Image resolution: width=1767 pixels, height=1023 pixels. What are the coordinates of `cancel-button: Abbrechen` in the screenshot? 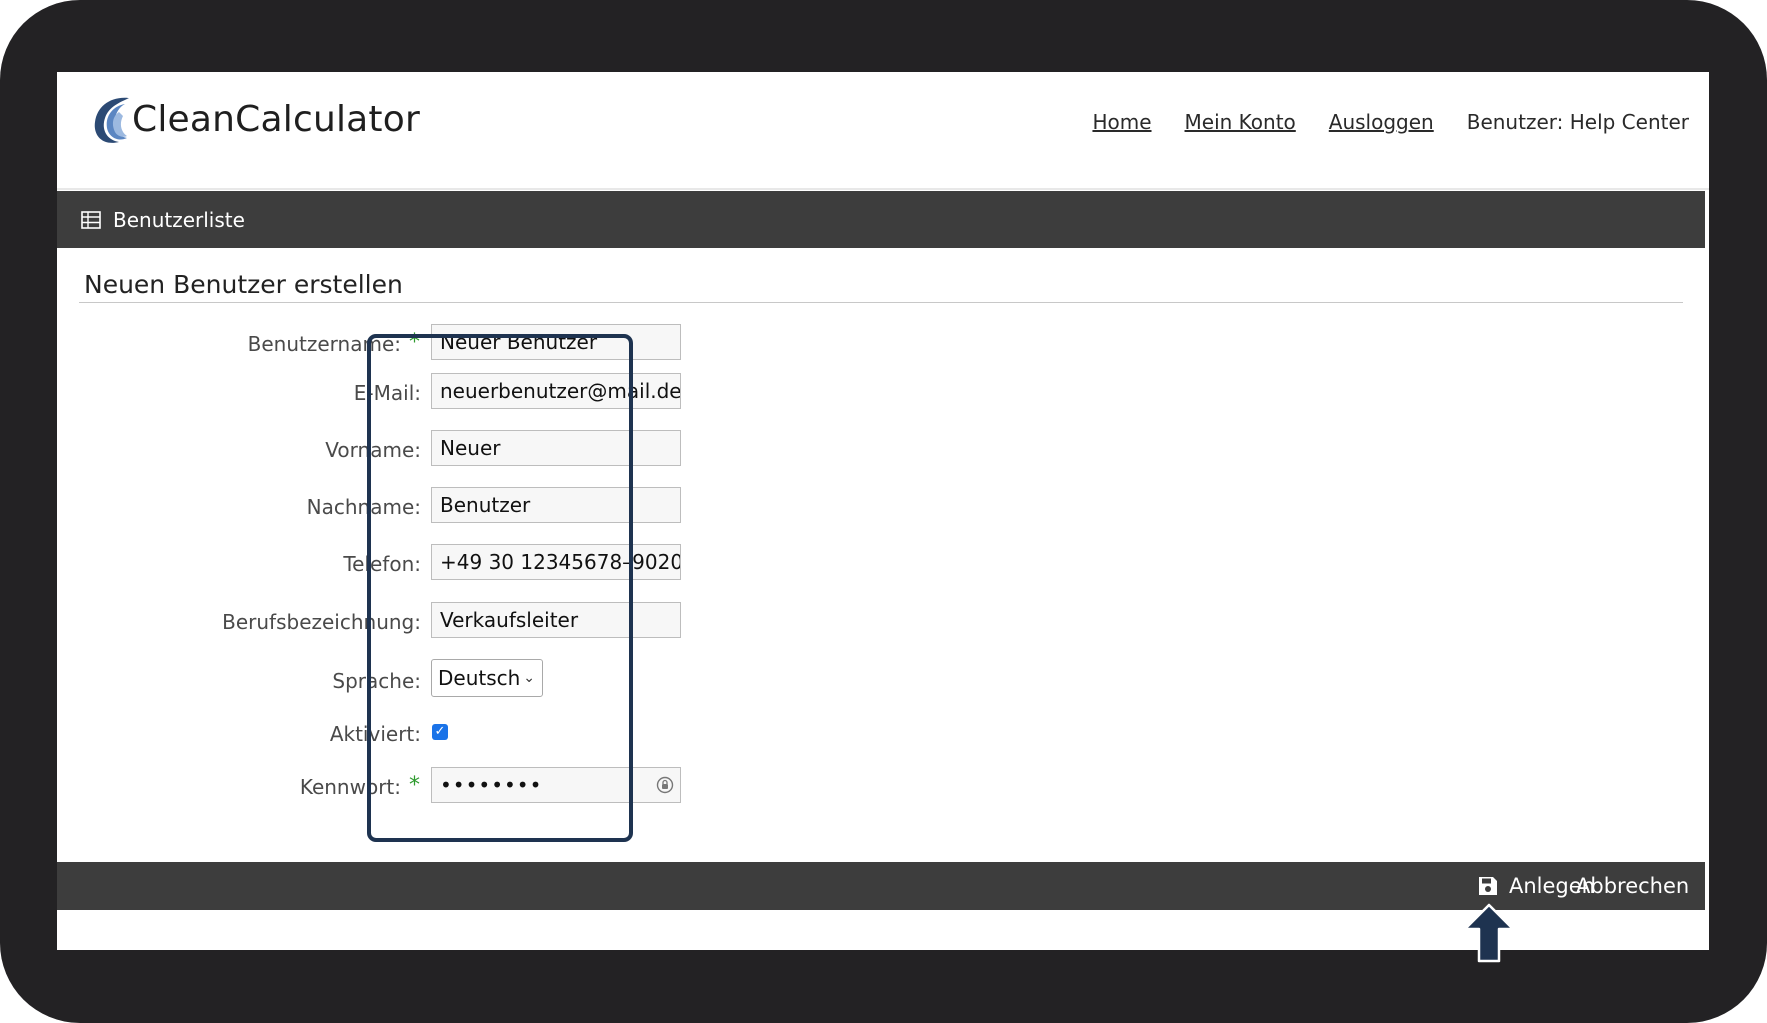 It's located at (1632, 886).